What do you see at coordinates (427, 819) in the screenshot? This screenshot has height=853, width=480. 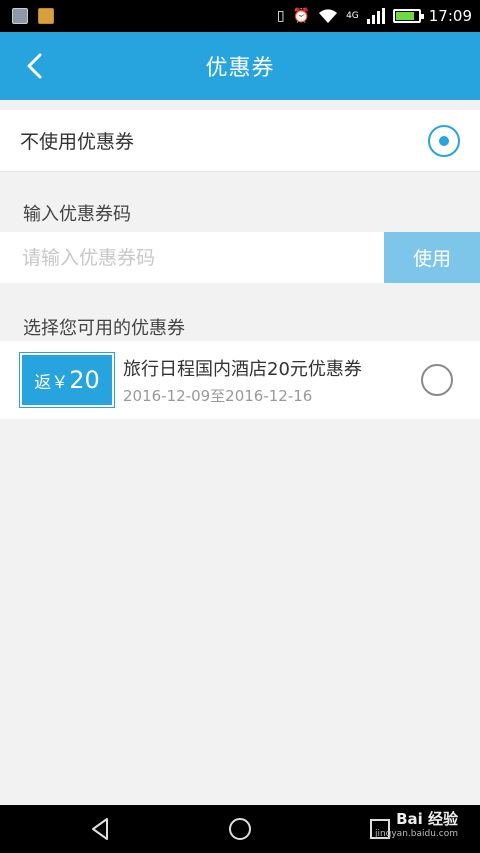 I see `watermark-logo: Bai 经验` at bounding box center [427, 819].